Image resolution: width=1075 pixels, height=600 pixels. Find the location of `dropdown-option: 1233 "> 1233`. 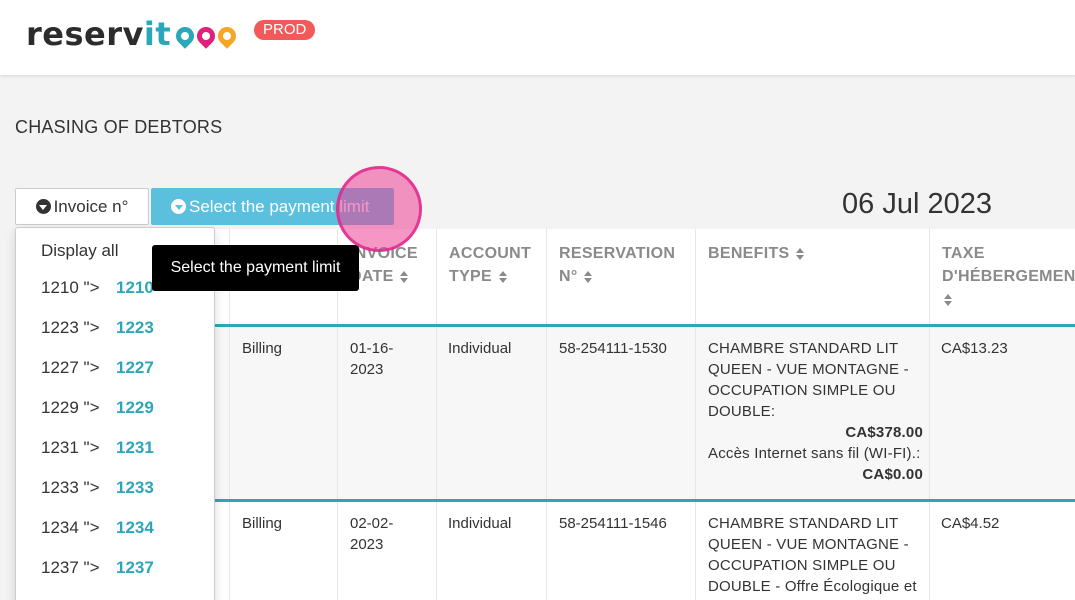

dropdown-option: 1233 "> 1233 is located at coordinates (97, 488).